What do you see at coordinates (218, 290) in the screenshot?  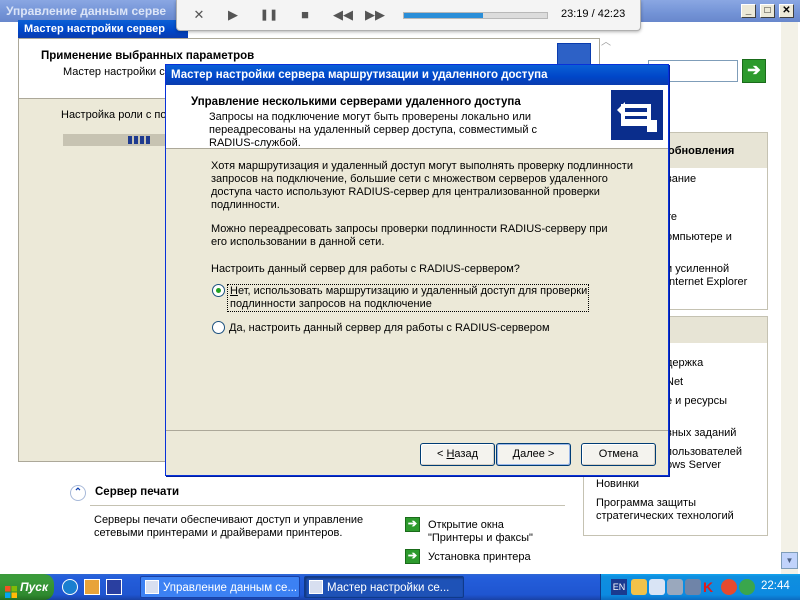 I see `radio-no` at bounding box center [218, 290].